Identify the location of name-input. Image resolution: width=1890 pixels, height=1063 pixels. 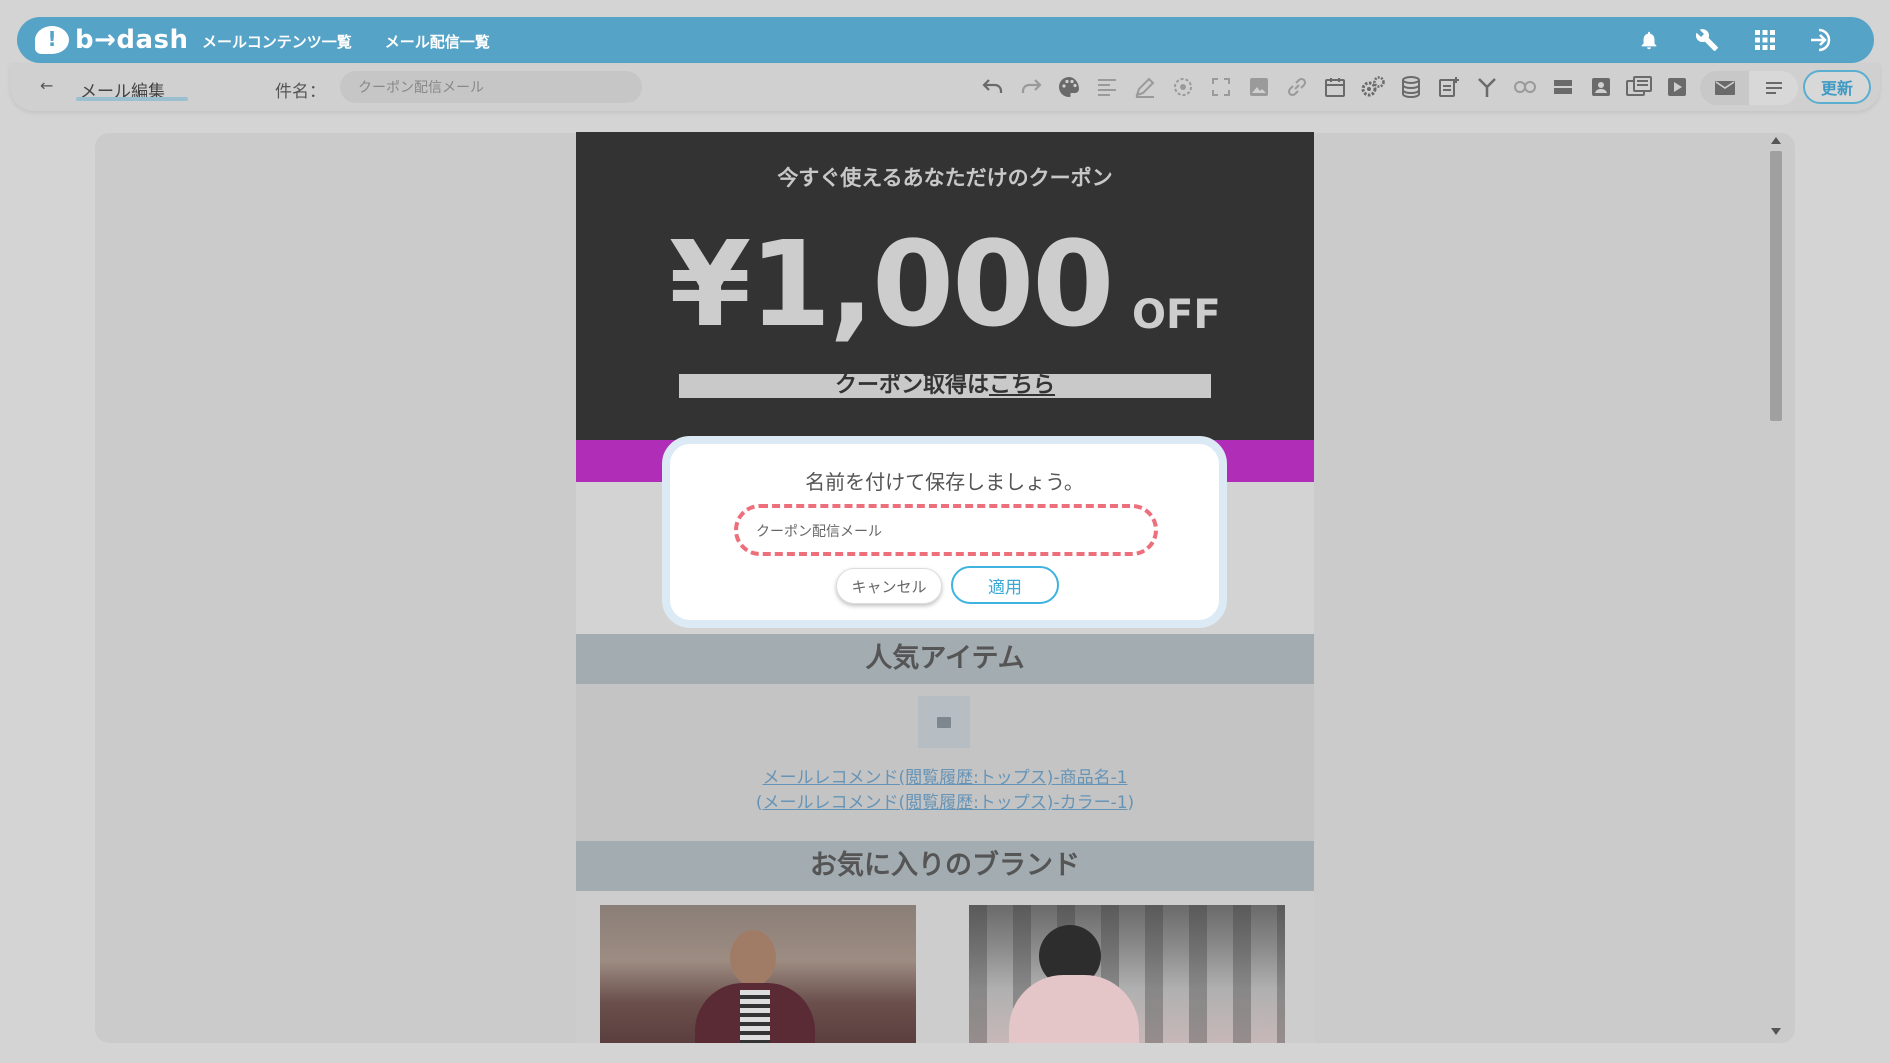
(946, 531).